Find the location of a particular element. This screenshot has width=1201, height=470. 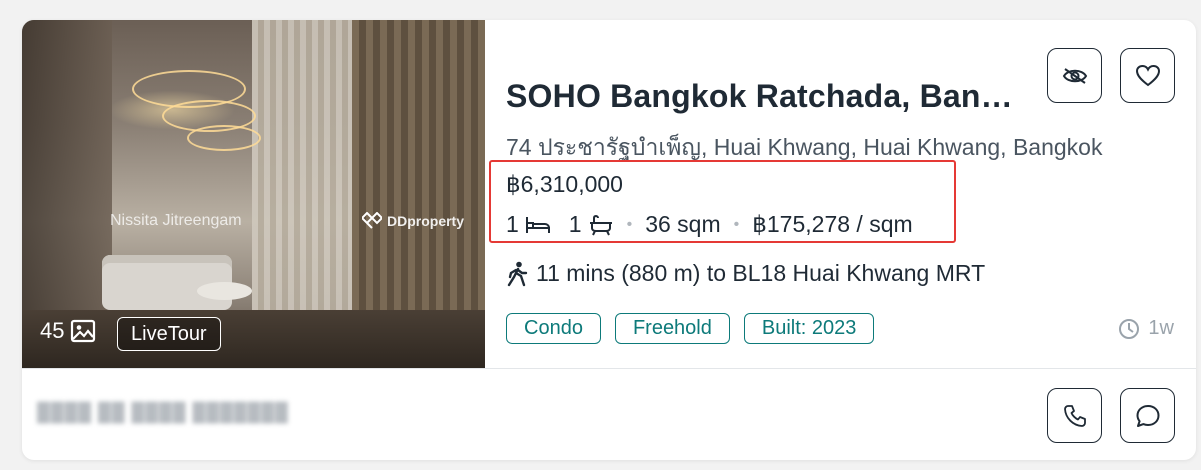

area-spec: 36 sqm is located at coordinates (683, 224).